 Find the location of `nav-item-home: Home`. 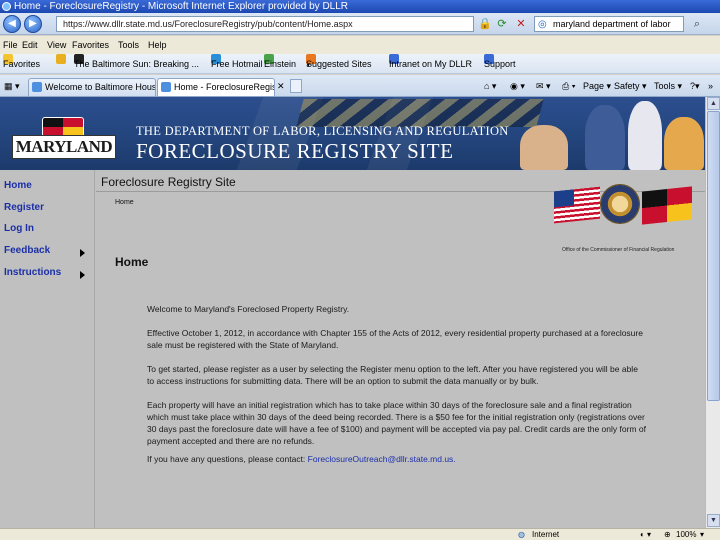

nav-item-home: Home is located at coordinates (18, 185).